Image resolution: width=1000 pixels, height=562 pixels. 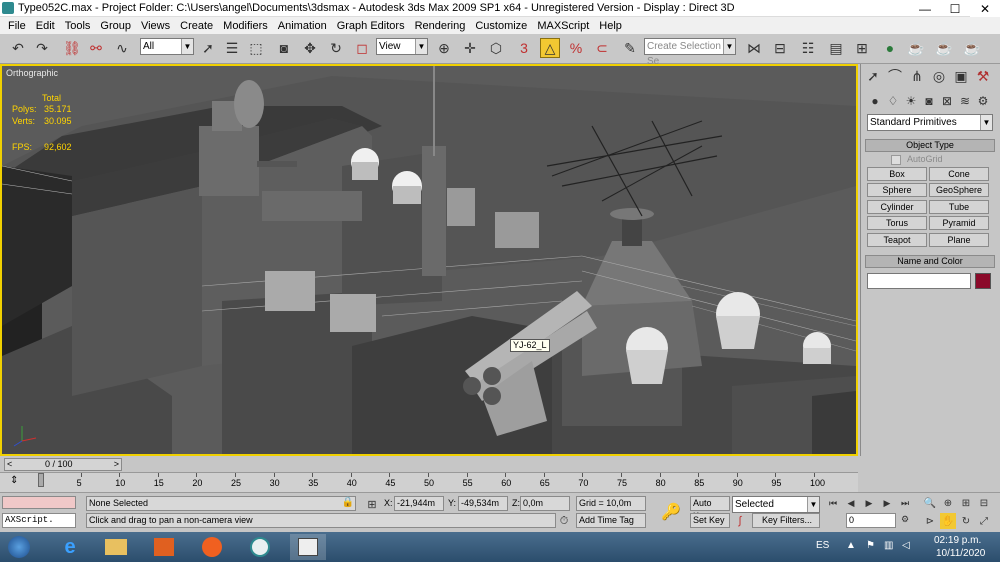 I want to click on systems-icon: ⚙, so click(x=983, y=101).